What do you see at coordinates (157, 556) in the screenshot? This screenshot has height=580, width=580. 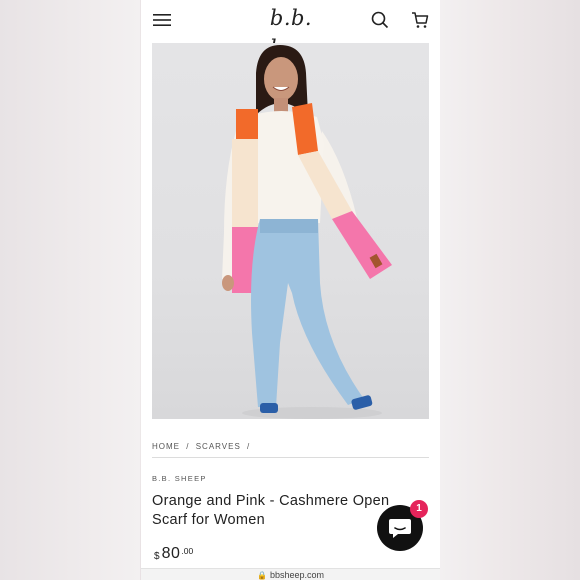 I see `price-currency: $` at bounding box center [157, 556].